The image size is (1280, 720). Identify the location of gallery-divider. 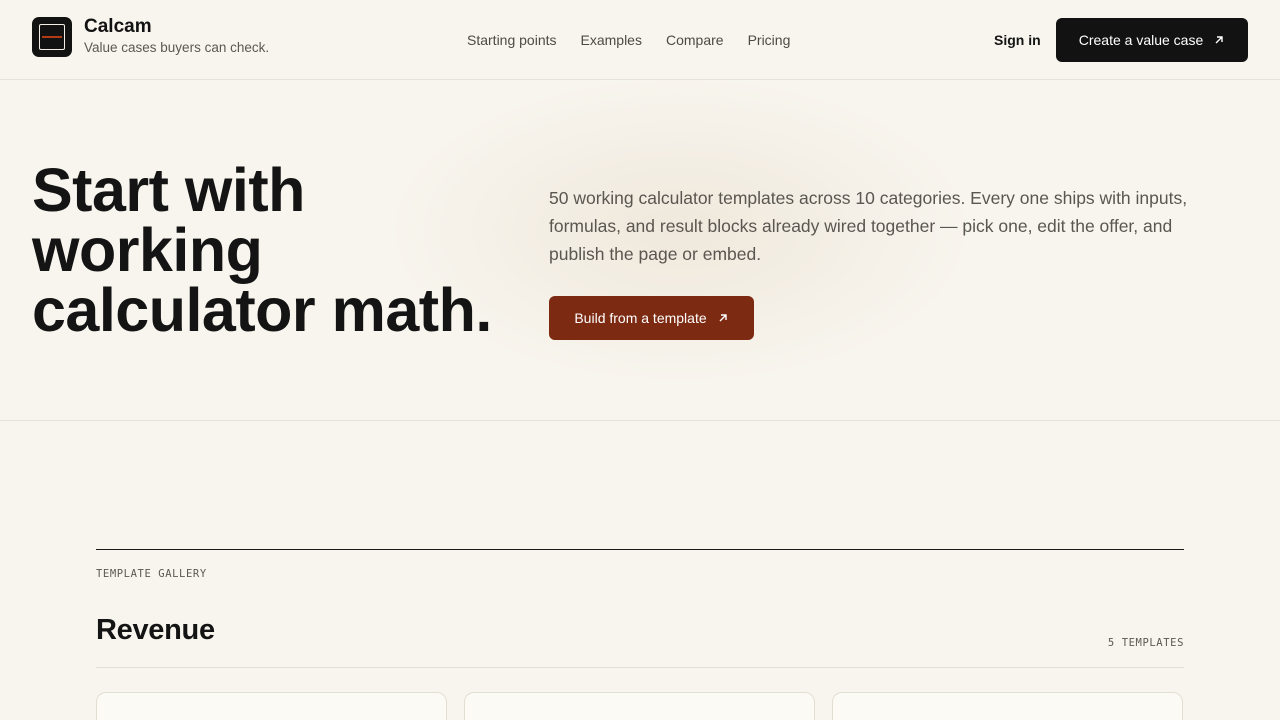
(640, 549).